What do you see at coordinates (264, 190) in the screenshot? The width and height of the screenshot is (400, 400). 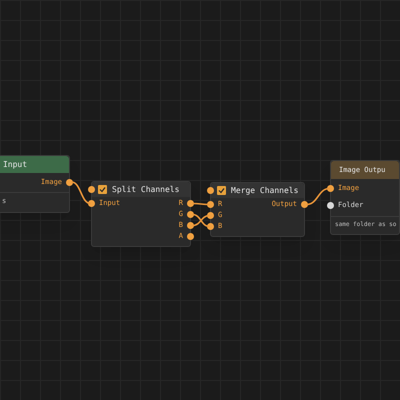 I see `node-title: Merge Channels` at bounding box center [264, 190].